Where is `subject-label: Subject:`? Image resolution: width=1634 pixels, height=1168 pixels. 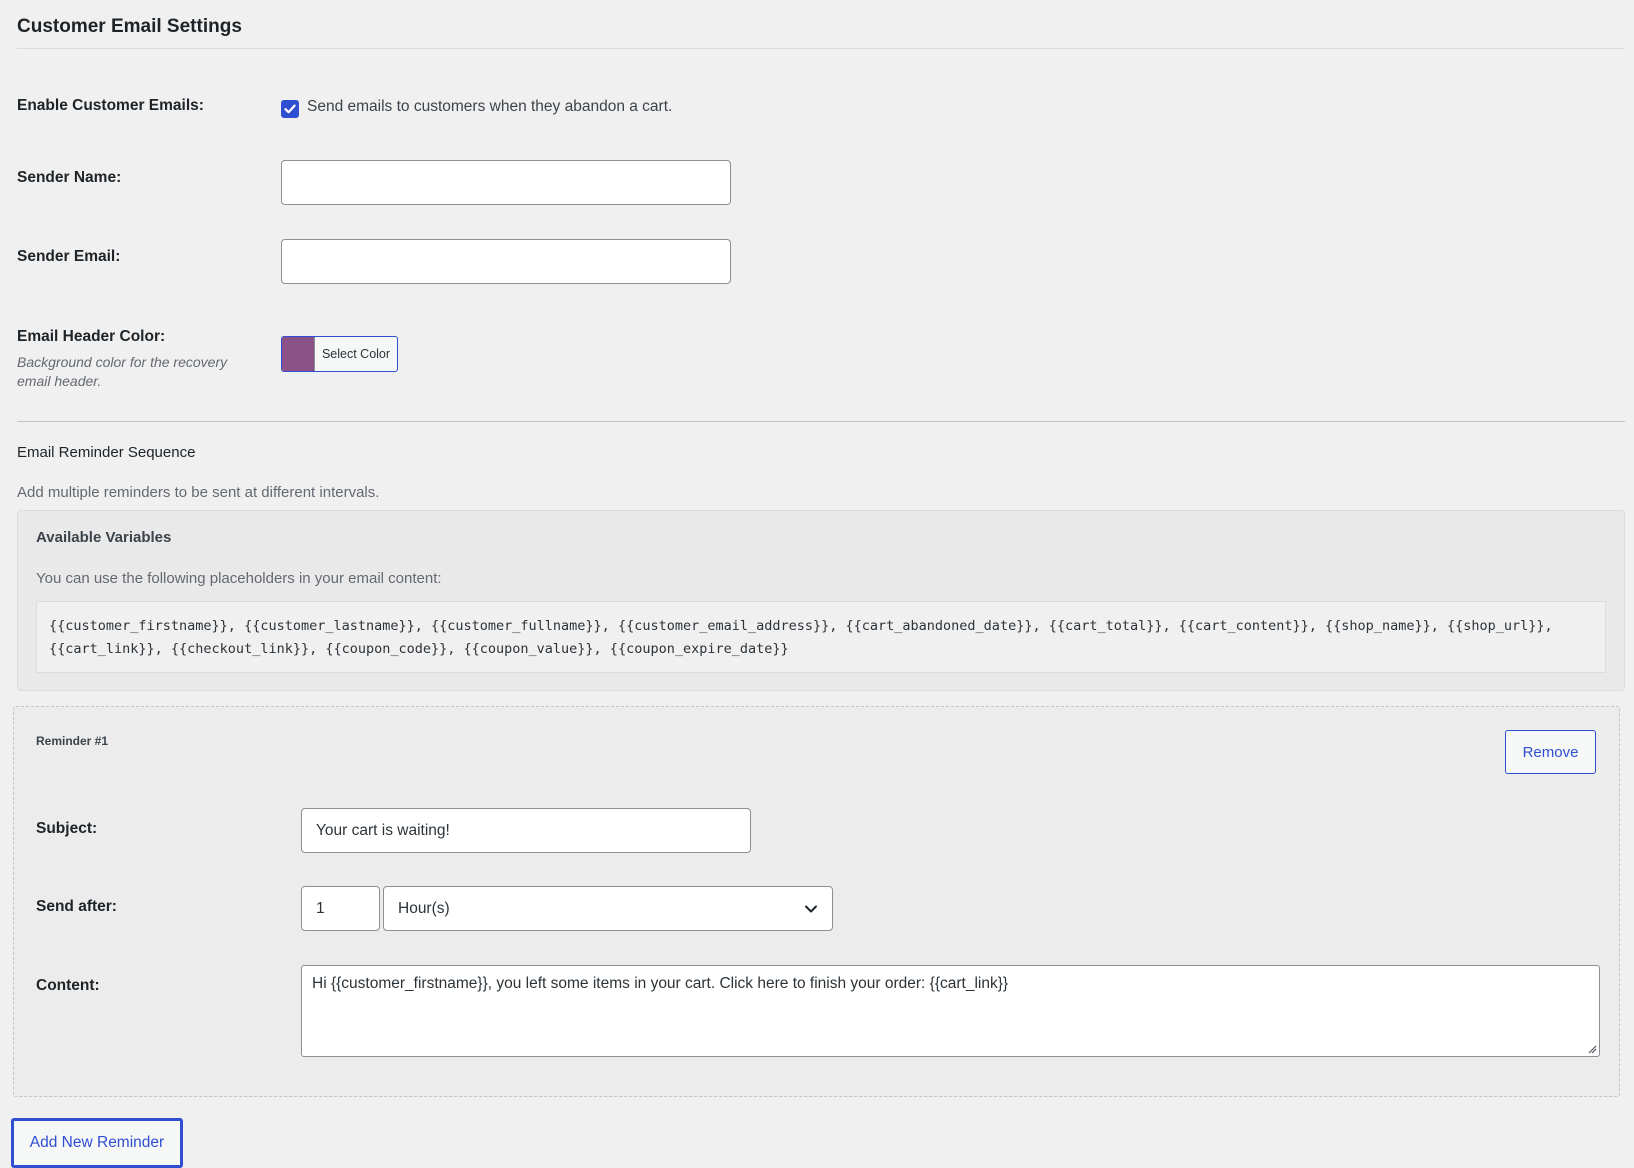
subject-label: Subject: is located at coordinates (67, 828).